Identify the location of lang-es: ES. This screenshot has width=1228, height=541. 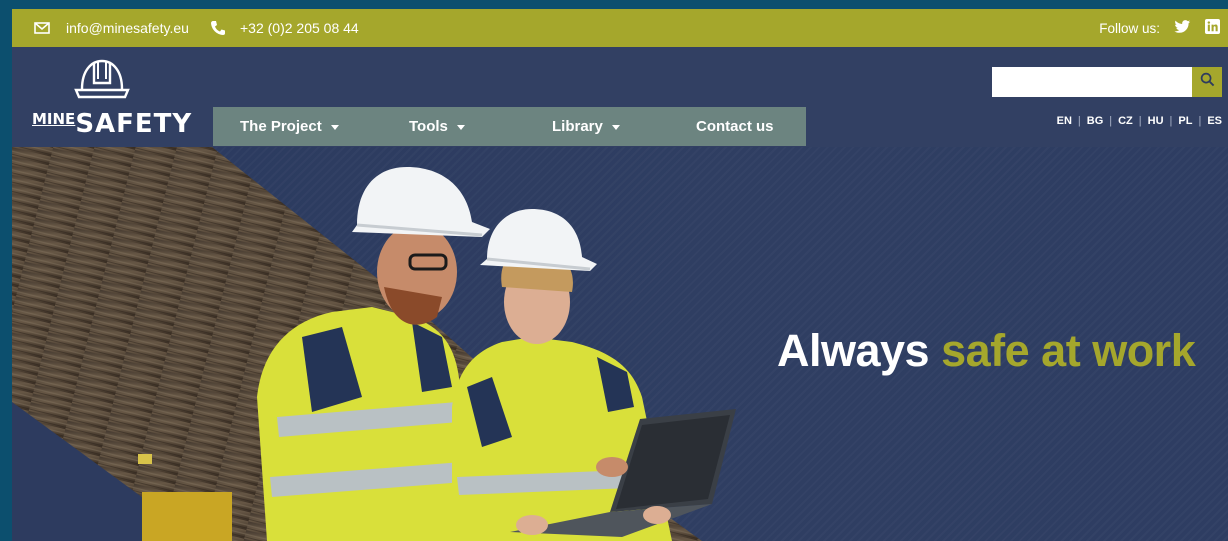
(1214, 121).